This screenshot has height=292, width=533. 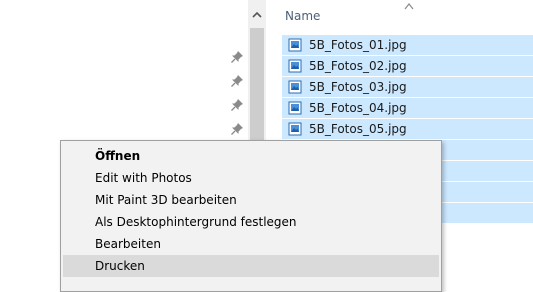 I want to click on file-name: 5B_Fotos_02.jpg, so click(x=358, y=66).